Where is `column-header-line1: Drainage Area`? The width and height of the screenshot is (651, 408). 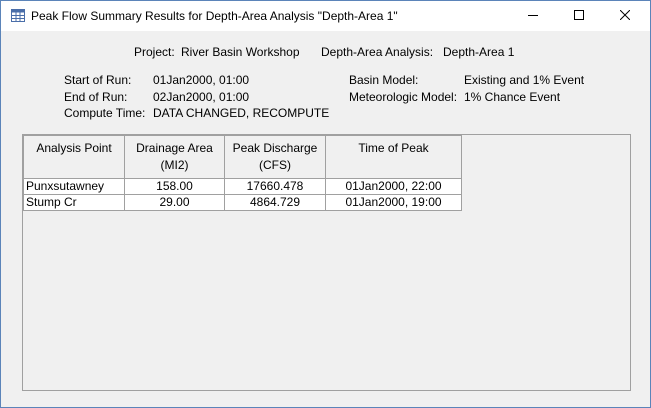
column-header-line1: Drainage Area is located at coordinates (174, 148).